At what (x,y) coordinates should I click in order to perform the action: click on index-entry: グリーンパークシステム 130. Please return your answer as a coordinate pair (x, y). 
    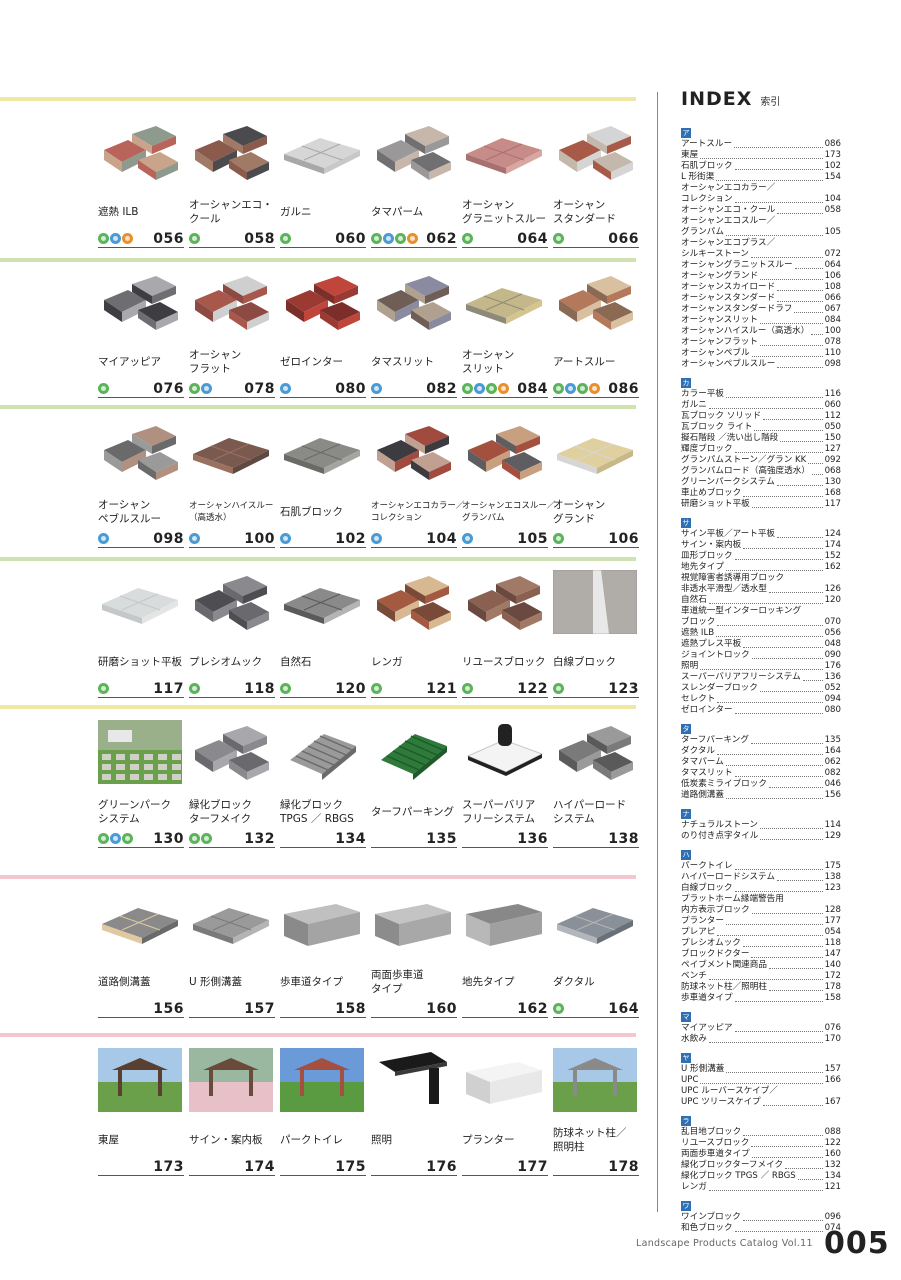
    Looking at the image, I should click on (761, 482).